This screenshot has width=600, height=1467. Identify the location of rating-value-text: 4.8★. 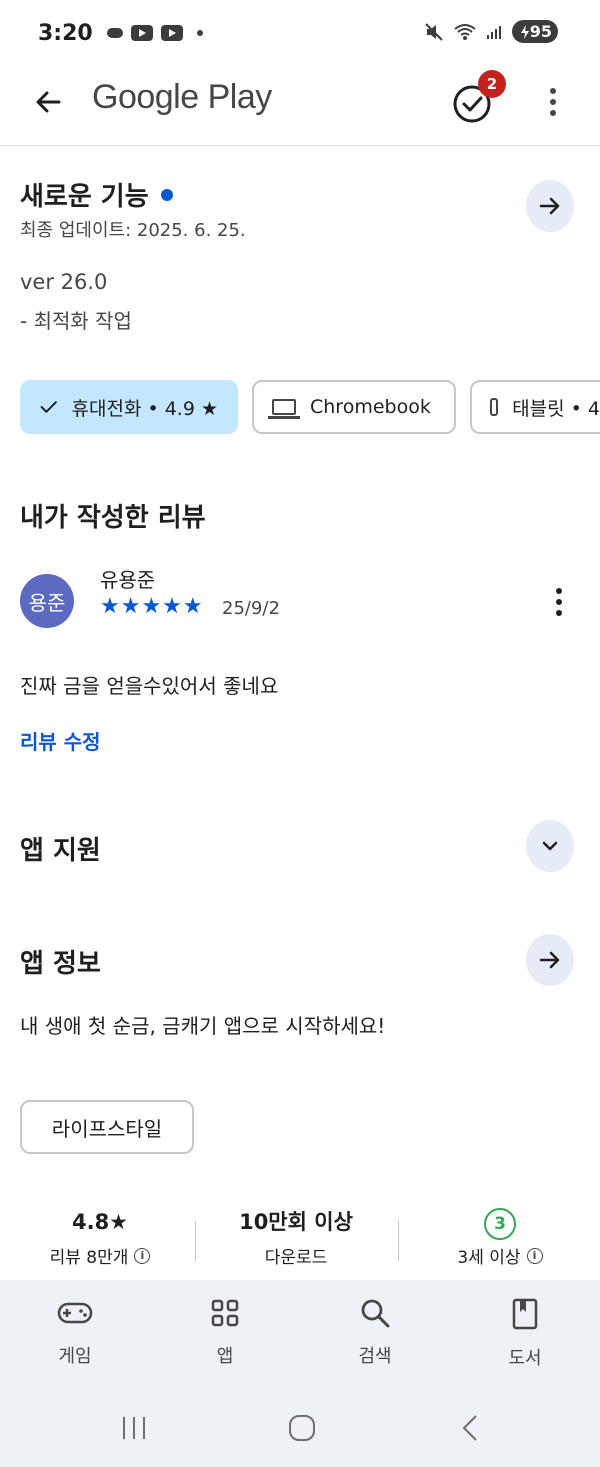
(100, 1222).